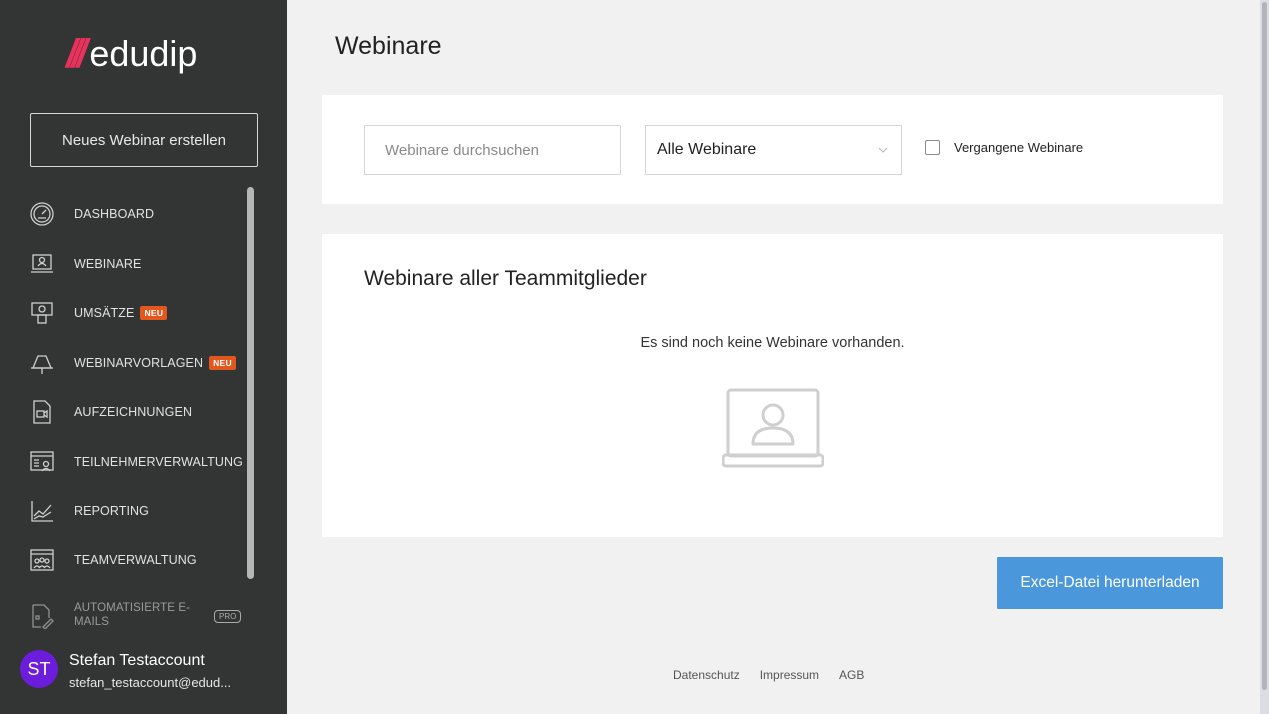  I want to click on checkbox-label: Vergangene Webinare, so click(1019, 147).